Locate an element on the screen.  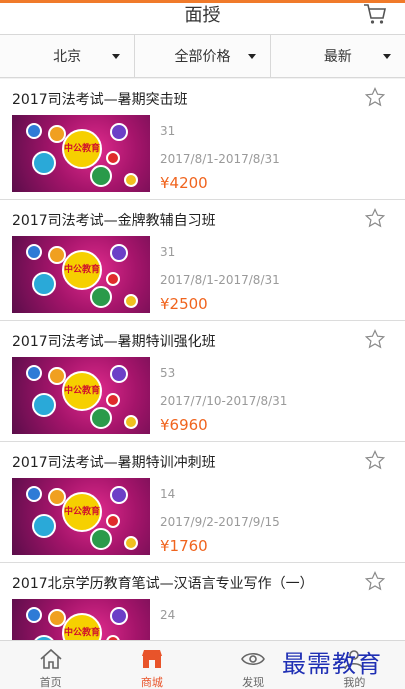
filter-city: 北京 is located at coordinates (67, 56).